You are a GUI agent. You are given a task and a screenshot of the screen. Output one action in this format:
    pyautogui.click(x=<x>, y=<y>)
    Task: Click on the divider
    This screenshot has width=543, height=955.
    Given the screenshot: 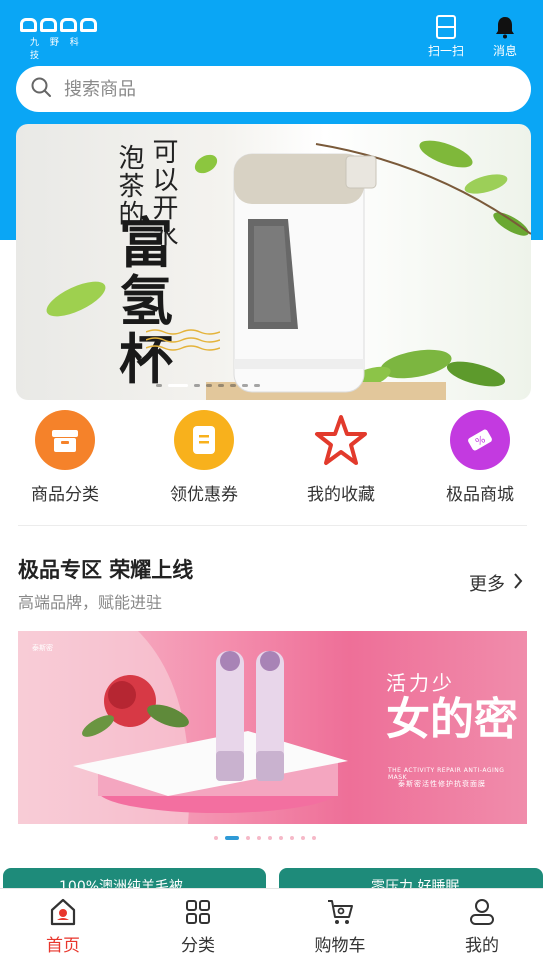 What is the action you would take?
    pyautogui.click(x=272, y=525)
    